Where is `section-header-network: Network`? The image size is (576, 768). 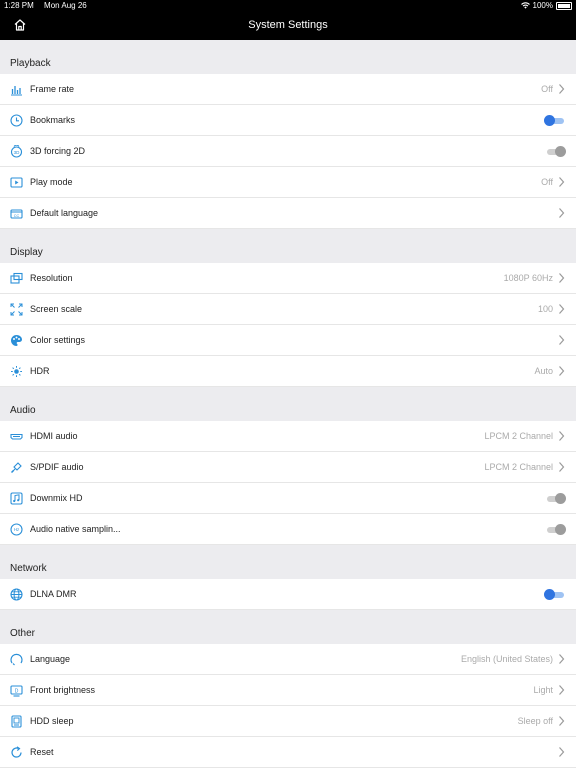 section-header-network: Network is located at coordinates (288, 562).